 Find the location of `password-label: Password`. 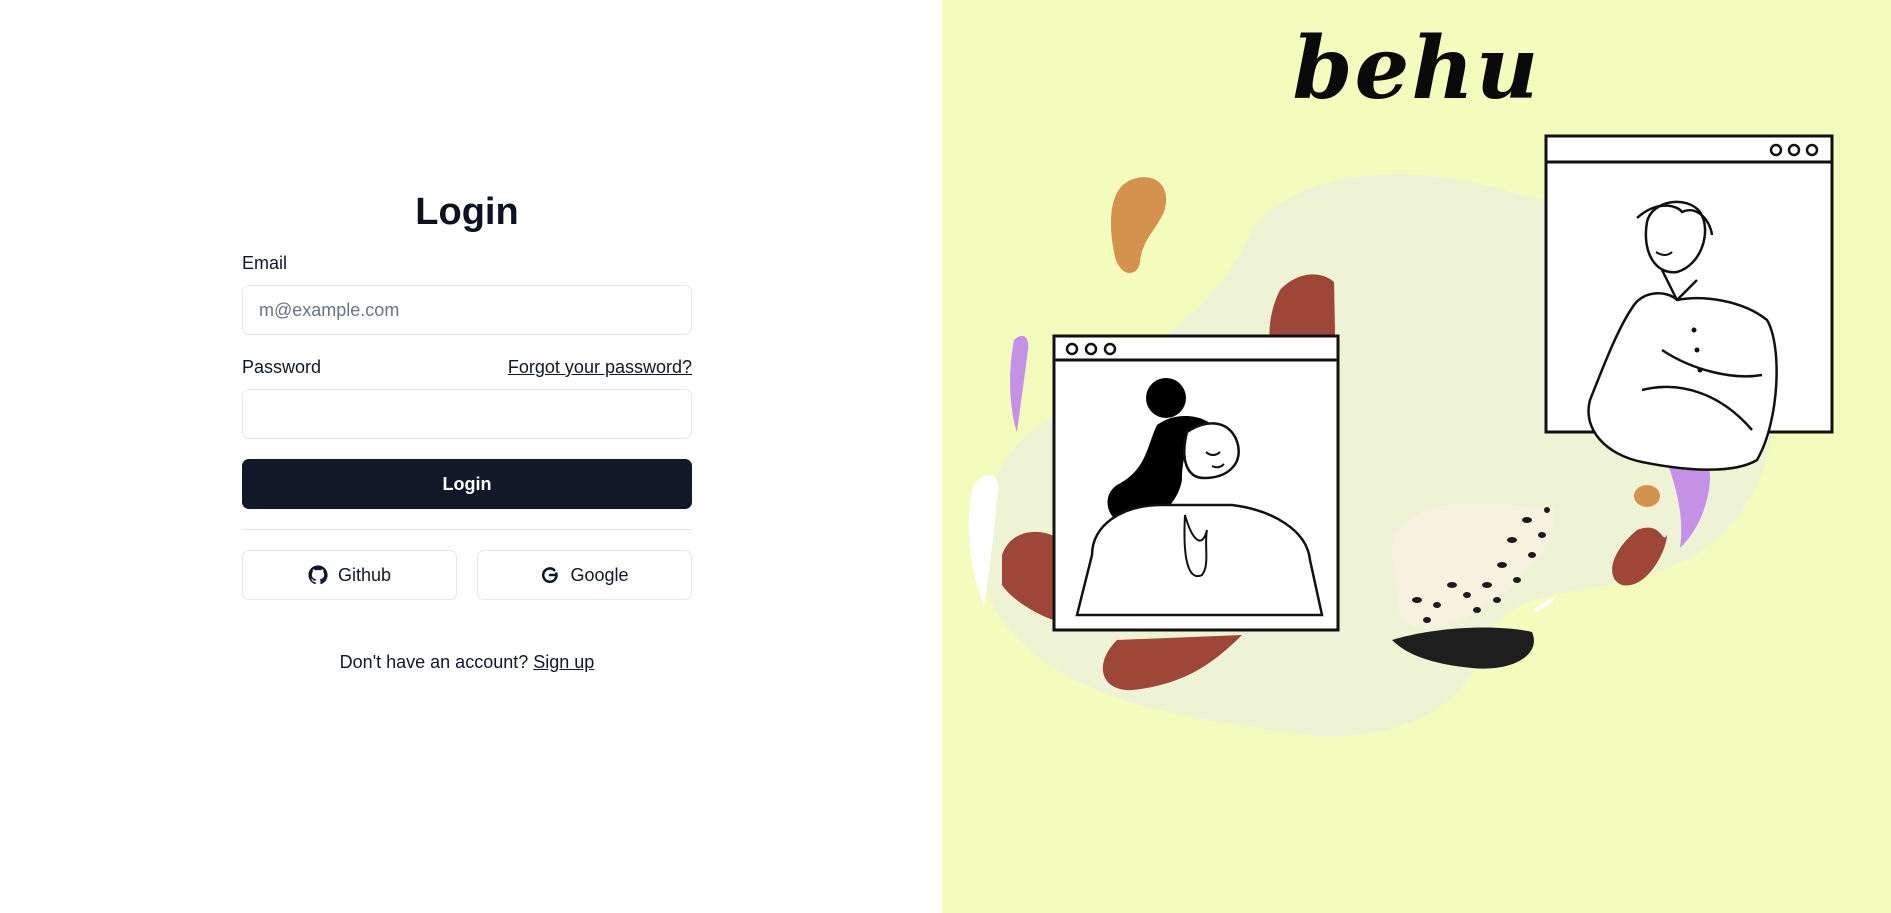

password-label: Password is located at coordinates (282, 367).